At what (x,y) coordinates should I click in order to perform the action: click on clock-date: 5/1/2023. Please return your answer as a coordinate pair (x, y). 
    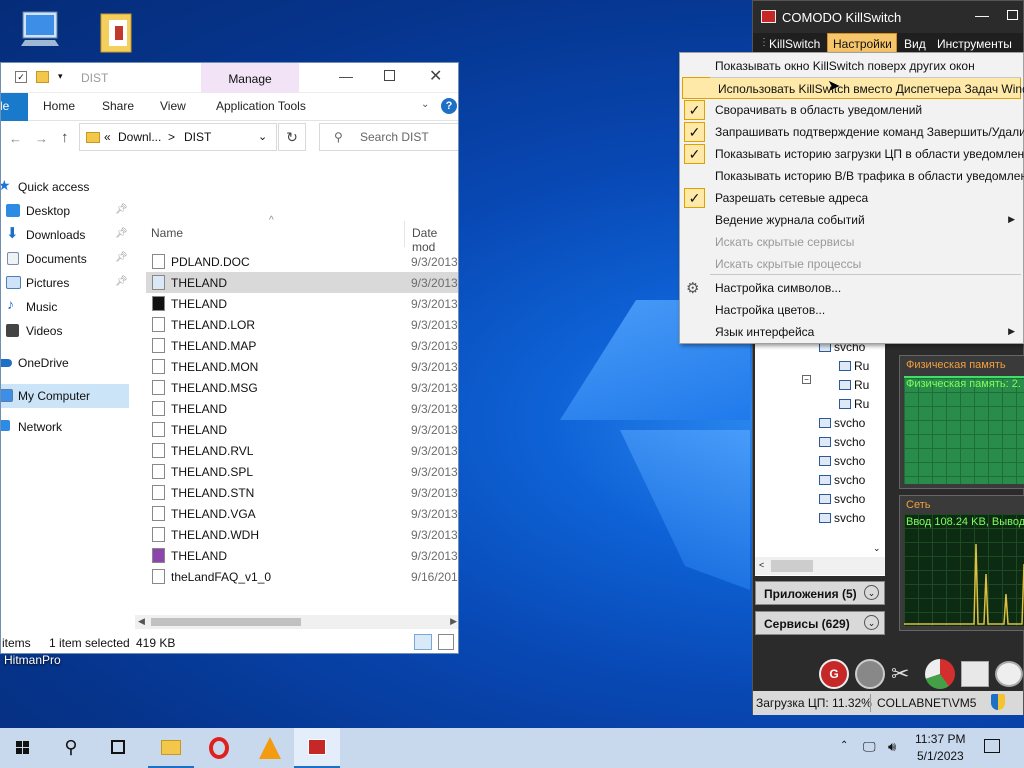
    Looking at the image, I should click on (940, 756).